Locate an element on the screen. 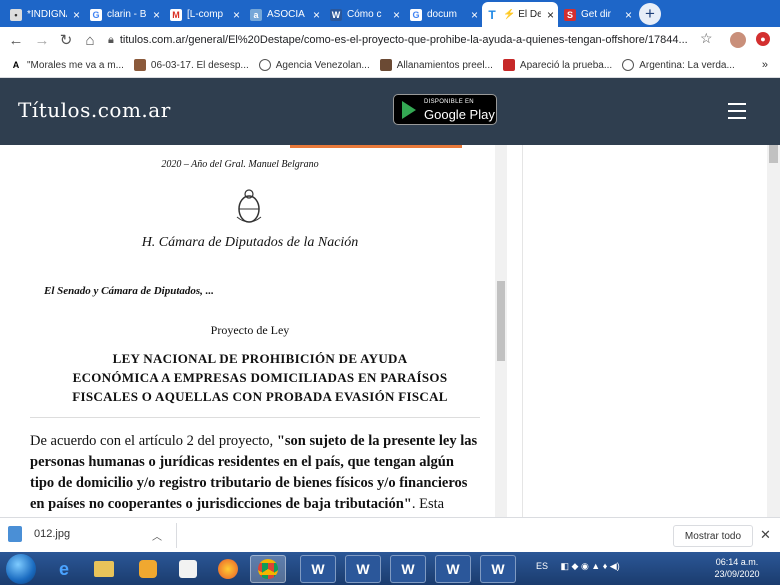 This screenshot has height=585, width=780. clock-time: 06:14 a.m. is located at coordinates (737, 562).